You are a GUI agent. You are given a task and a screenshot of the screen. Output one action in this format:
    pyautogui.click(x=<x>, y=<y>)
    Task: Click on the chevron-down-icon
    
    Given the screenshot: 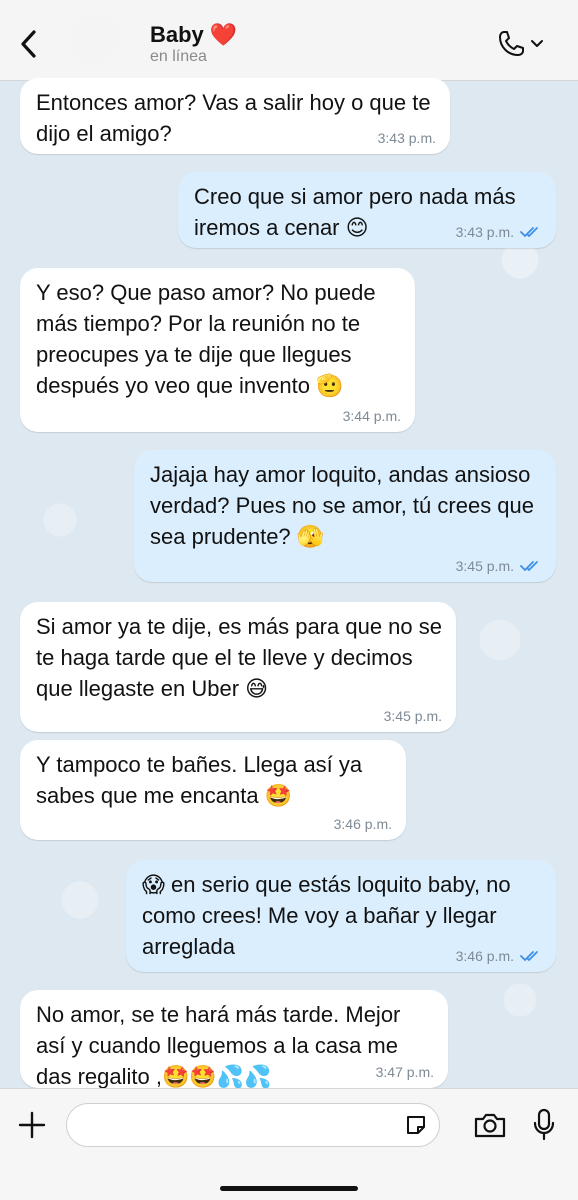 What is the action you would take?
    pyautogui.click(x=537, y=43)
    